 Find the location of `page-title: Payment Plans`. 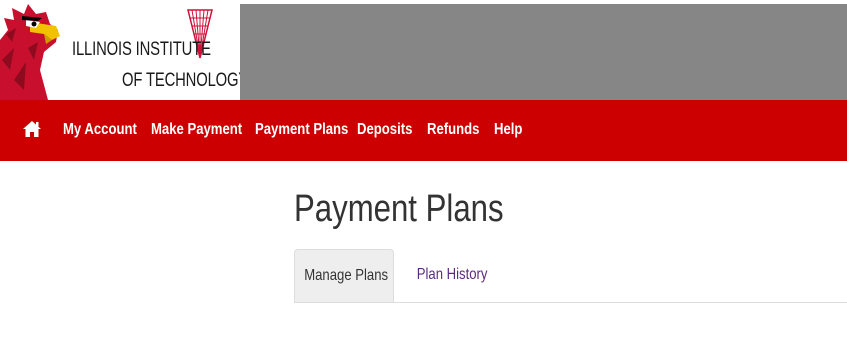

page-title: Payment Plans is located at coordinates (399, 209).